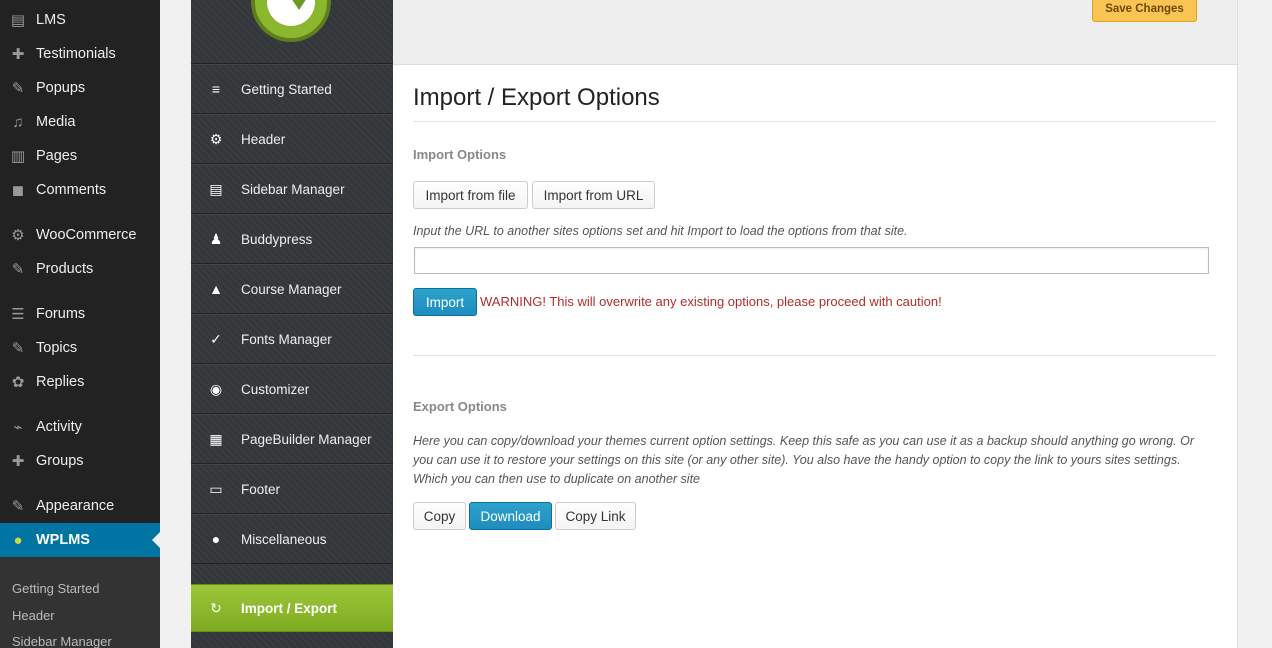 The height and width of the screenshot is (648, 1272). What do you see at coordinates (275, 389) in the screenshot?
I see `options-menu-label: Customizer` at bounding box center [275, 389].